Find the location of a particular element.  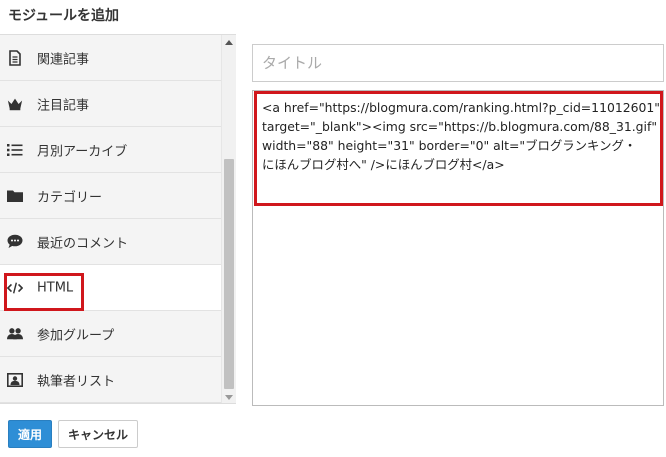

cancel-button: キャンセル is located at coordinates (98, 434).